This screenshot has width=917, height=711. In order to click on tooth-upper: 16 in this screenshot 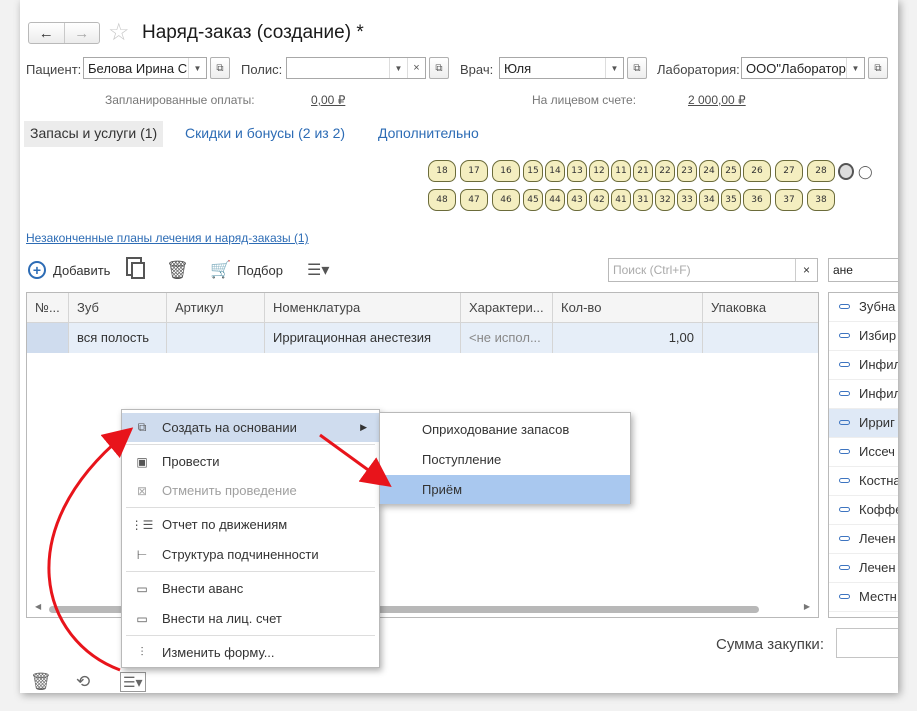, I will do `click(506, 171)`.